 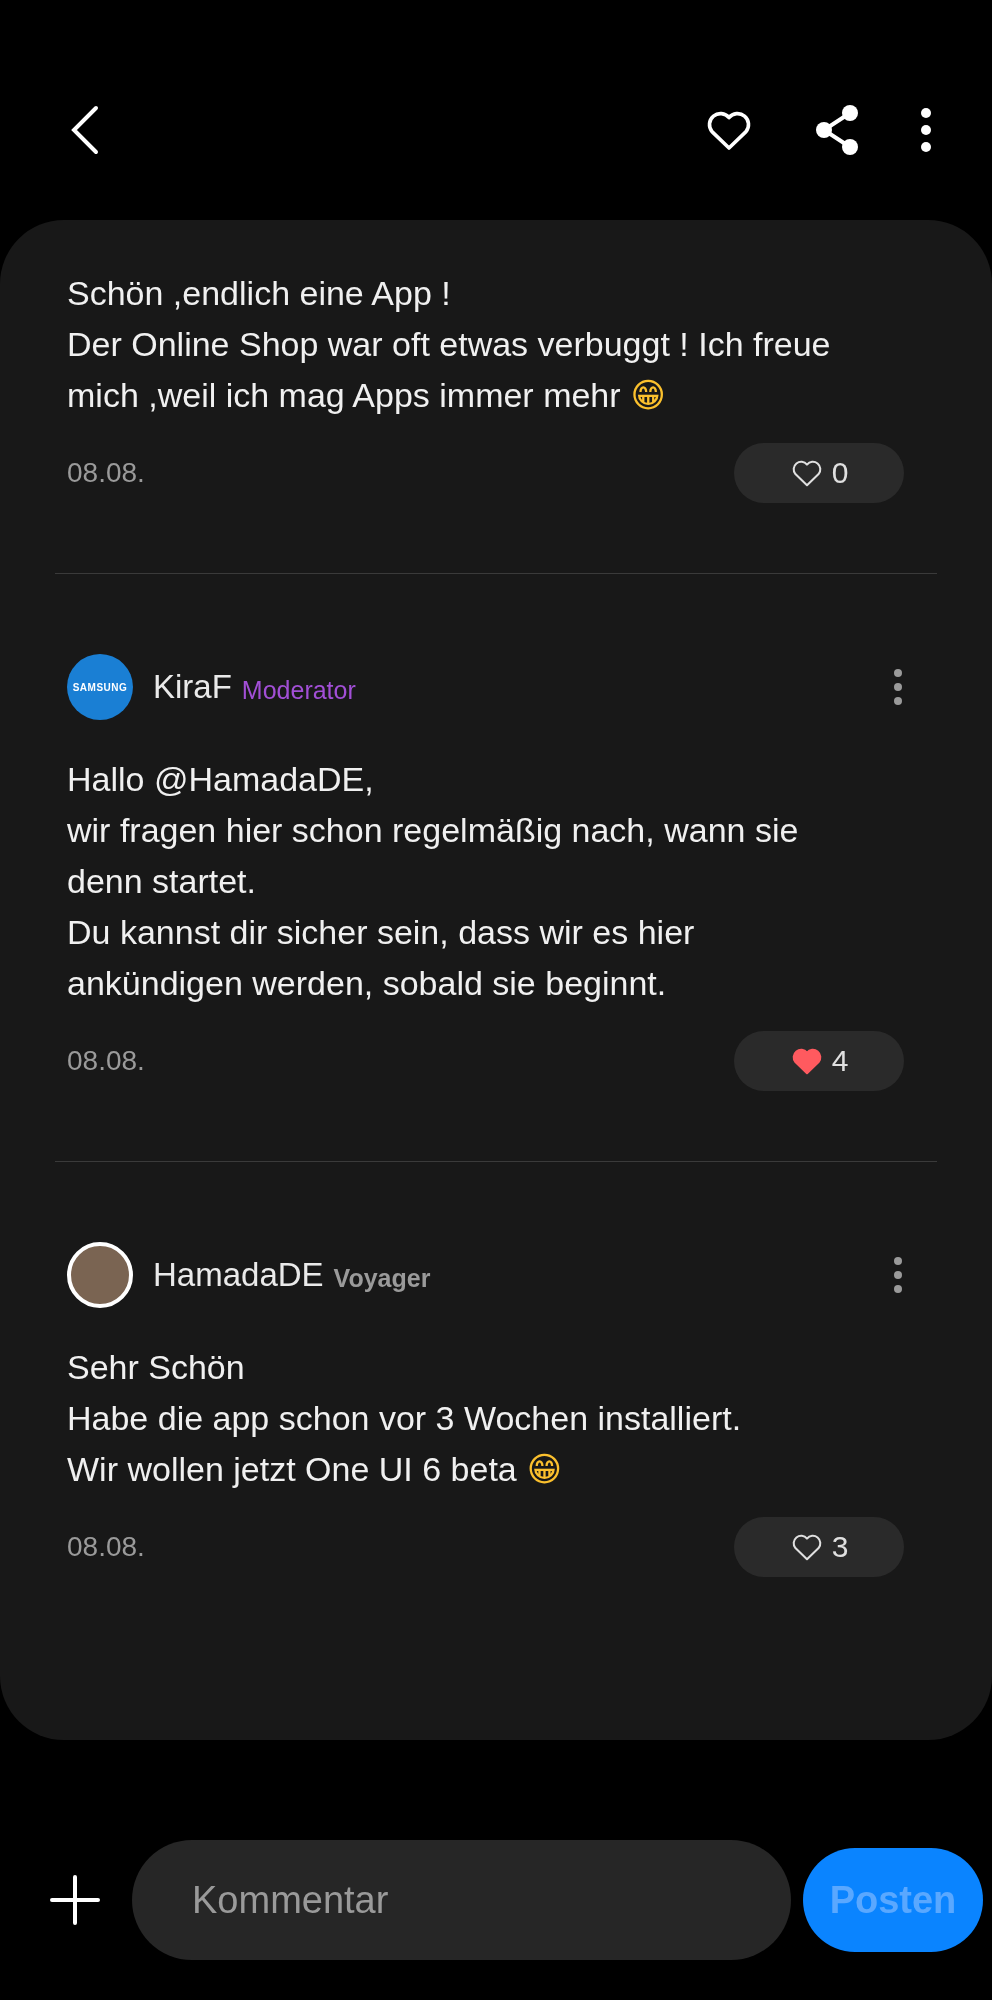 I want to click on comment-text: ankündigen werden, sobald sie beginnt., so click(x=367, y=983).